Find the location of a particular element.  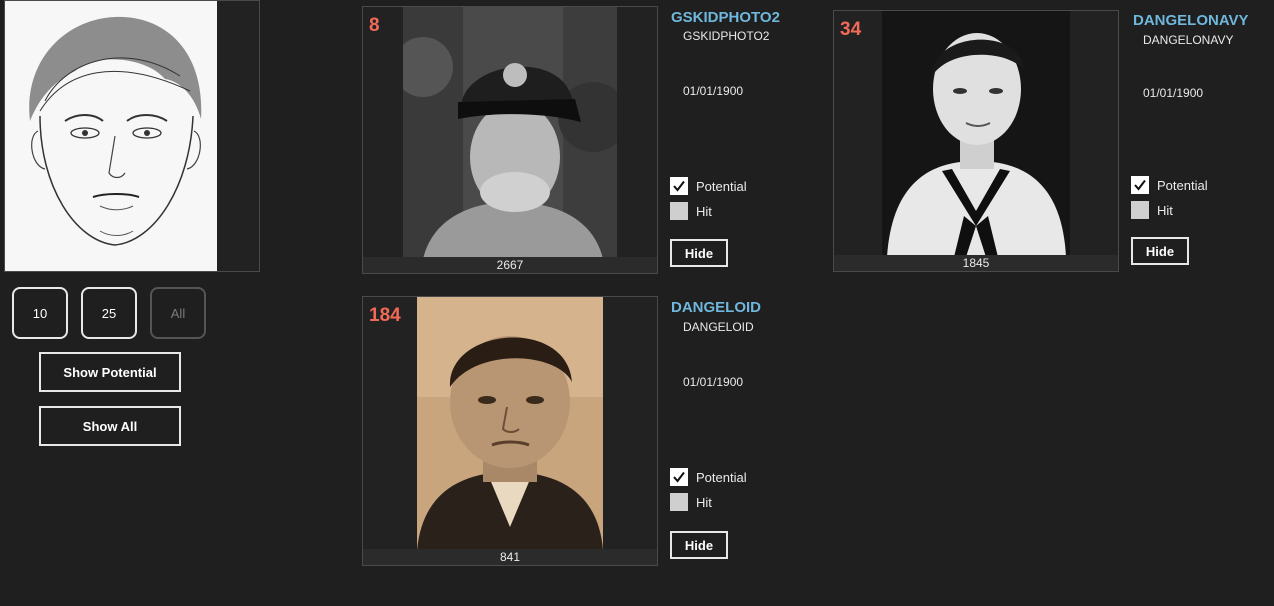

show-potential-button: Show Potential is located at coordinates (110, 372).